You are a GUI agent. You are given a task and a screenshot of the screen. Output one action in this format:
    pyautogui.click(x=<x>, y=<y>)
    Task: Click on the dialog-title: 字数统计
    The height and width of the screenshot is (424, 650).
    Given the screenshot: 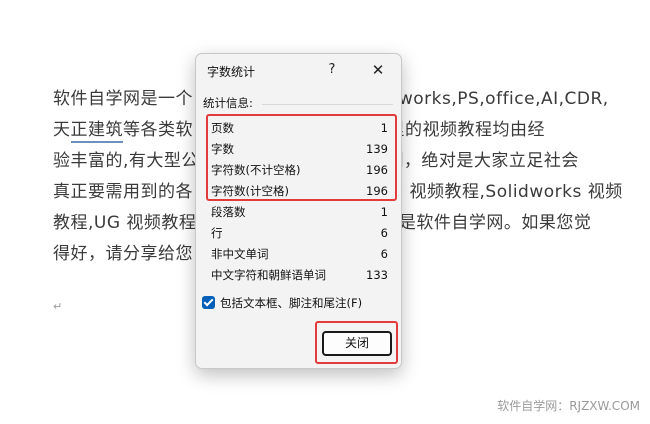 What is the action you would take?
    pyautogui.click(x=231, y=72)
    